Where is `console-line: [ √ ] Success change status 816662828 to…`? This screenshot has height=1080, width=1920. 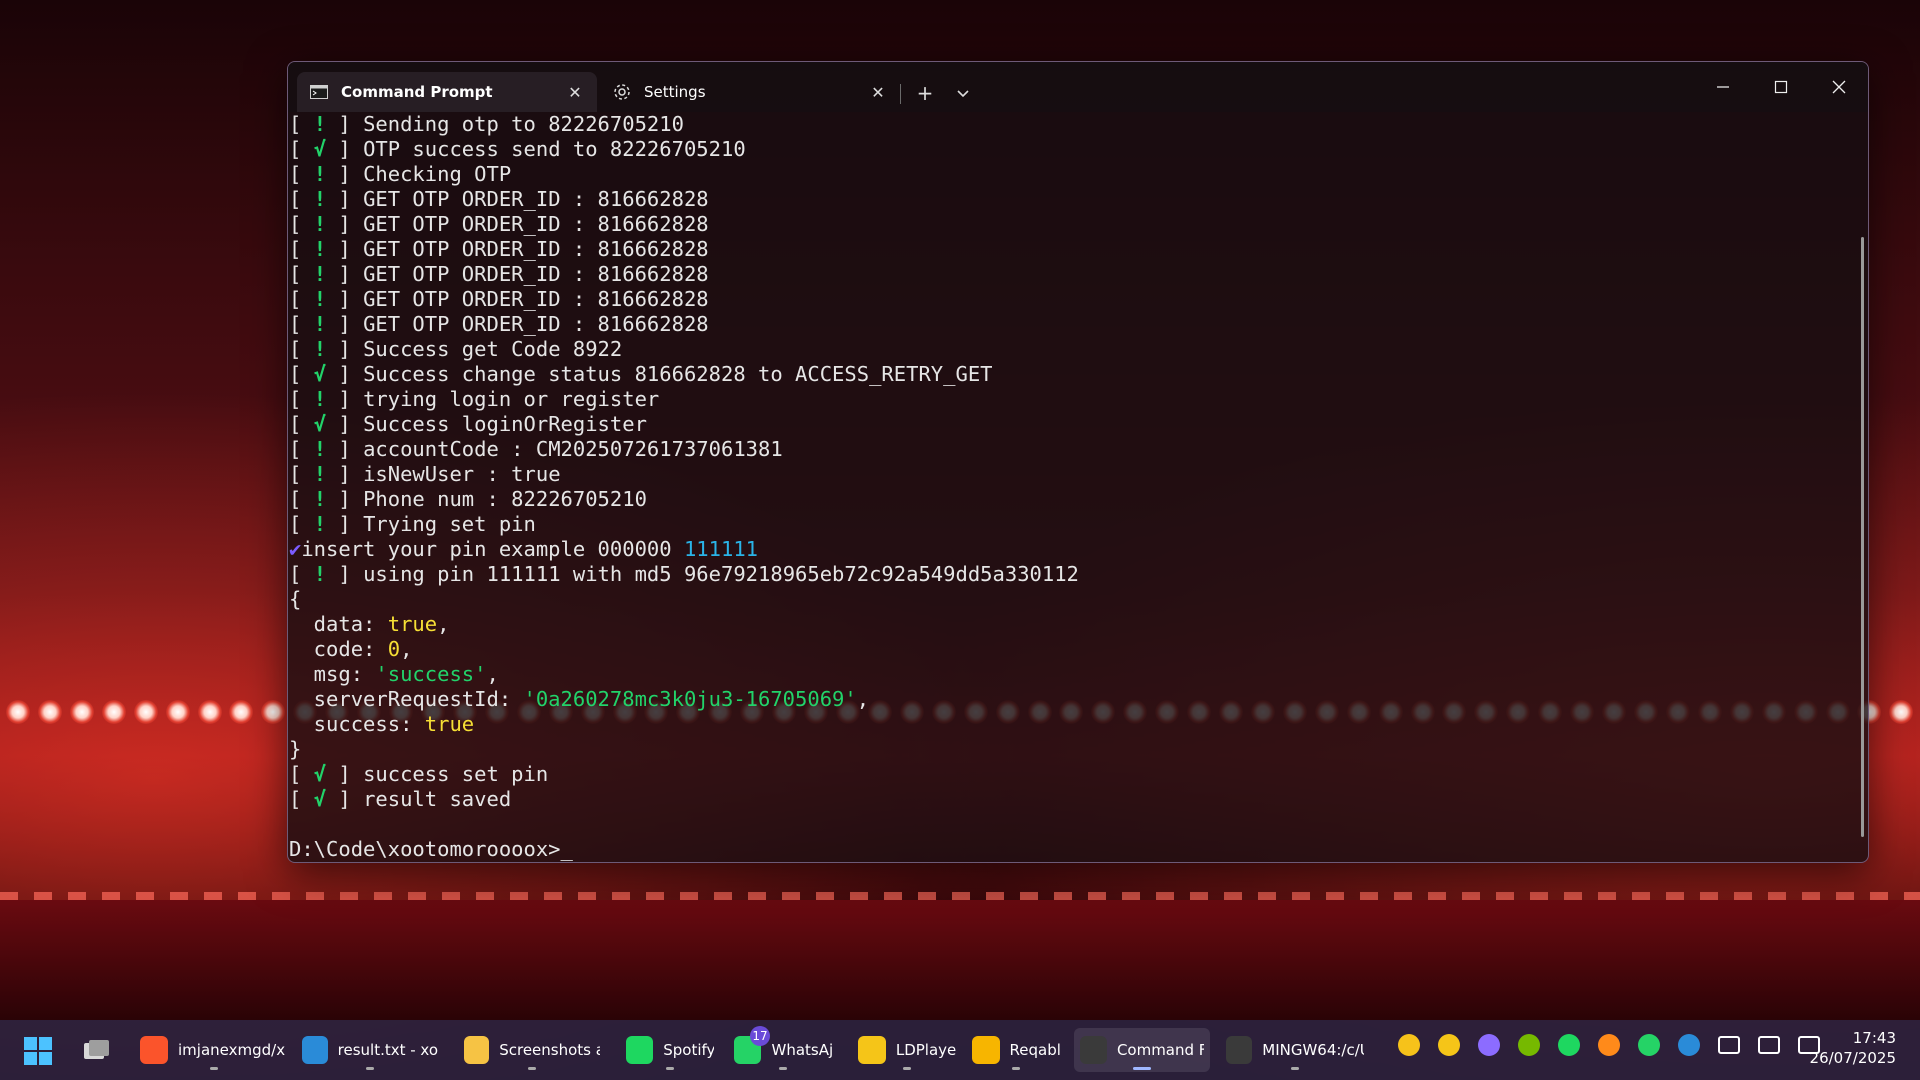 console-line: [ √ ] Success change status 816662828 to… is located at coordinates (641, 374).